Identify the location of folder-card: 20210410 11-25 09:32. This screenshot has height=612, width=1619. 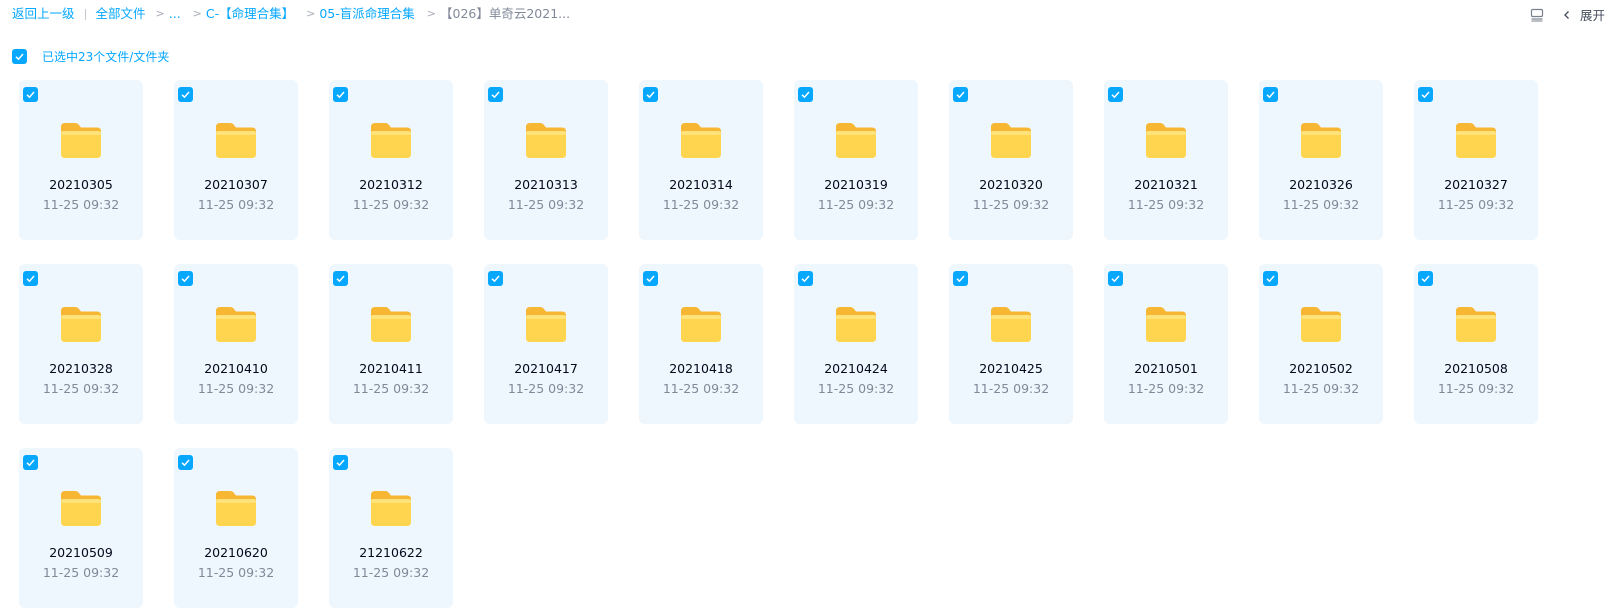
(236, 344).